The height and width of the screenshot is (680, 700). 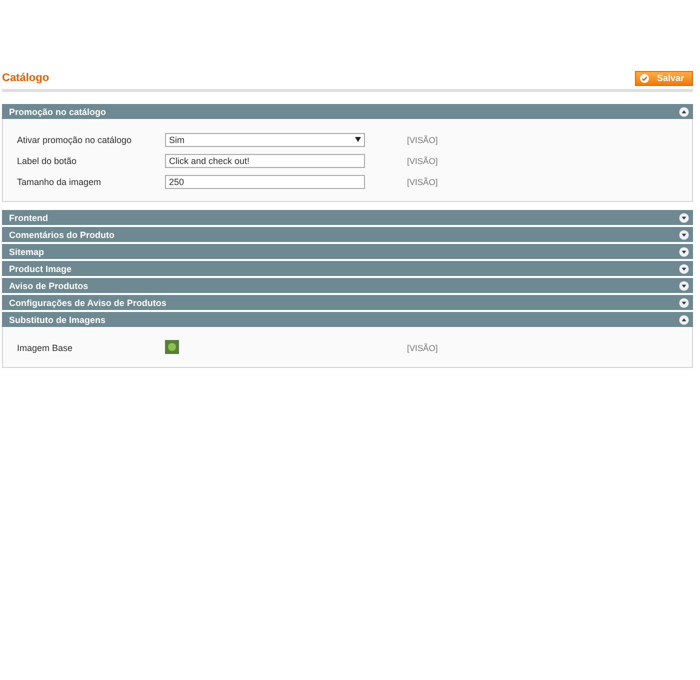 I want to click on field-label: Tamanho da imagem, so click(x=59, y=181).